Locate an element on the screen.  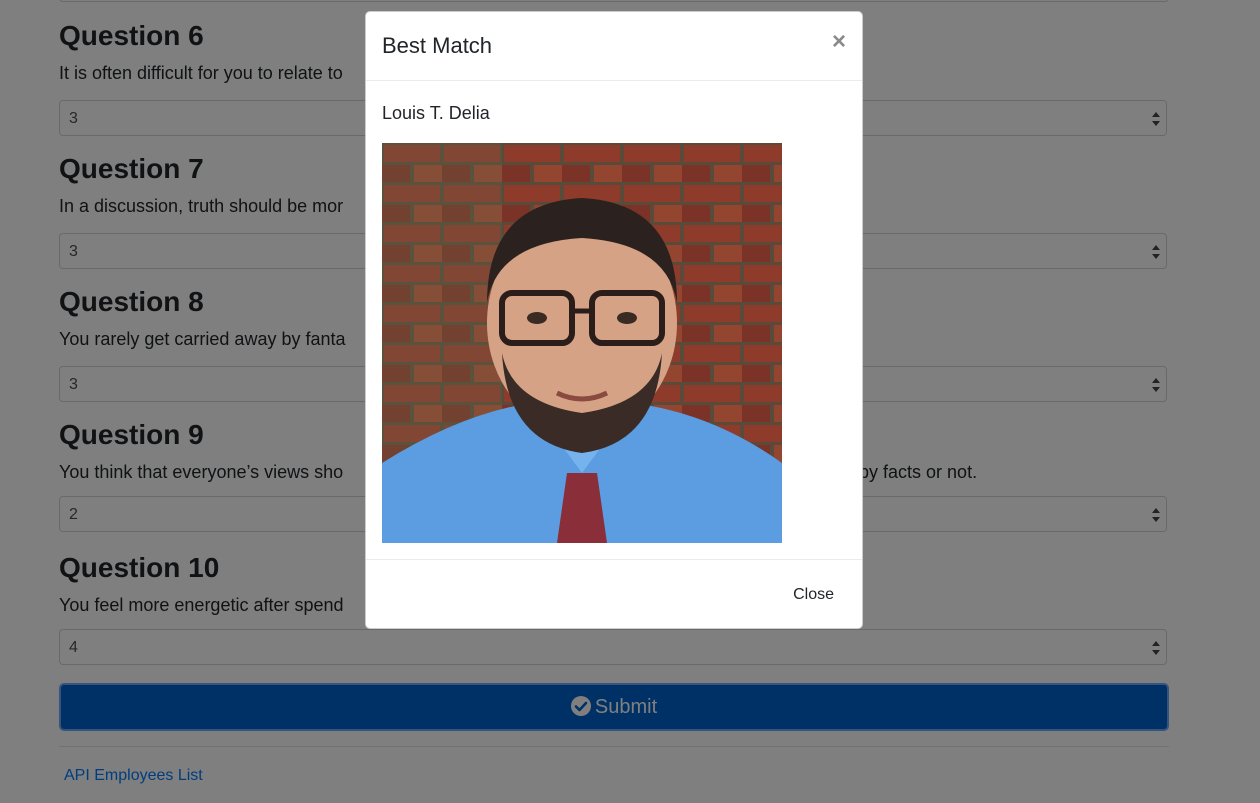
close-icon: × is located at coordinates (839, 42).